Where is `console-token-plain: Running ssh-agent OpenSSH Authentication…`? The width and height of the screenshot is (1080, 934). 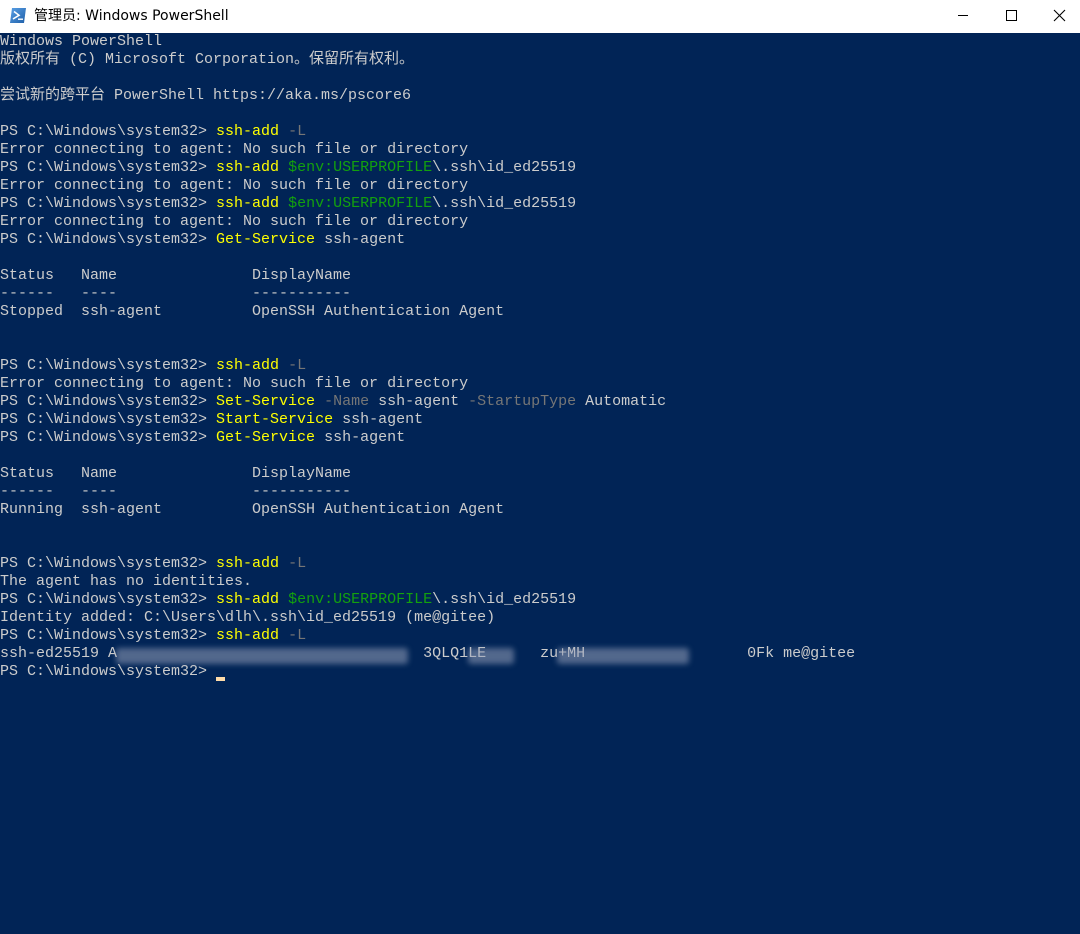 console-token-plain: Running ssh-agent OpenSSH Authentication… is located at coordinates (252, 509).